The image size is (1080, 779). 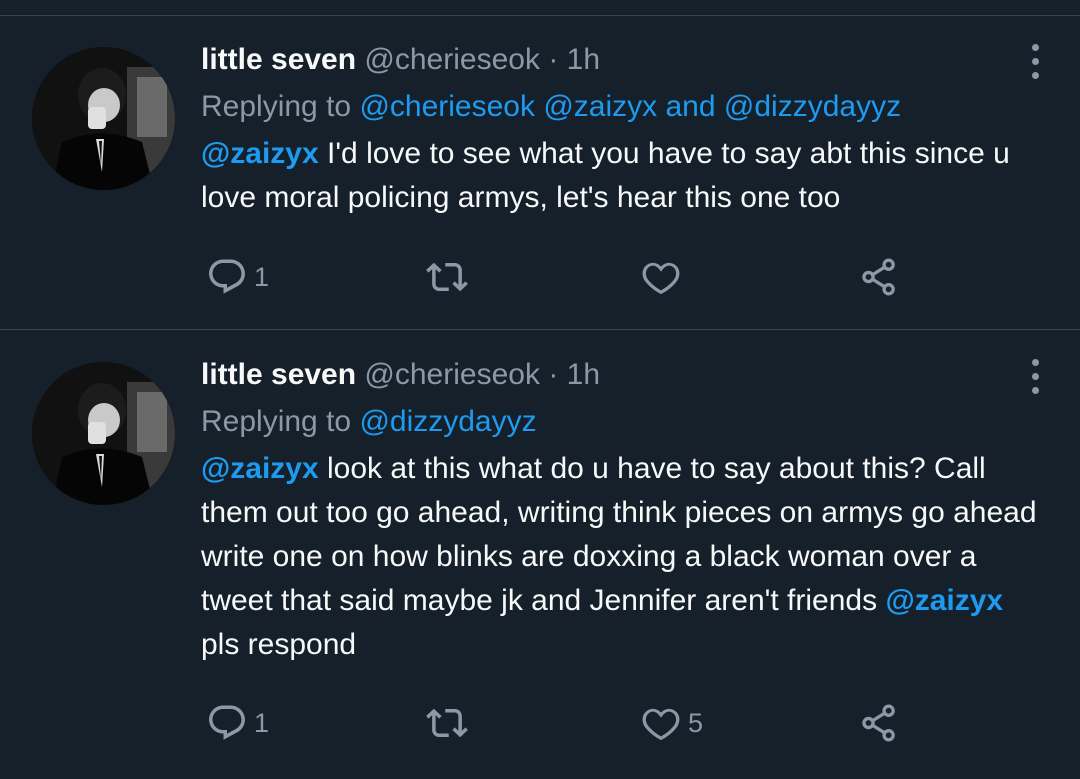 What do you see at coordinates (600, 106) in the screenshot?
I see `reply-handle-link: @zaizyx` at bounding box center [600, 106].